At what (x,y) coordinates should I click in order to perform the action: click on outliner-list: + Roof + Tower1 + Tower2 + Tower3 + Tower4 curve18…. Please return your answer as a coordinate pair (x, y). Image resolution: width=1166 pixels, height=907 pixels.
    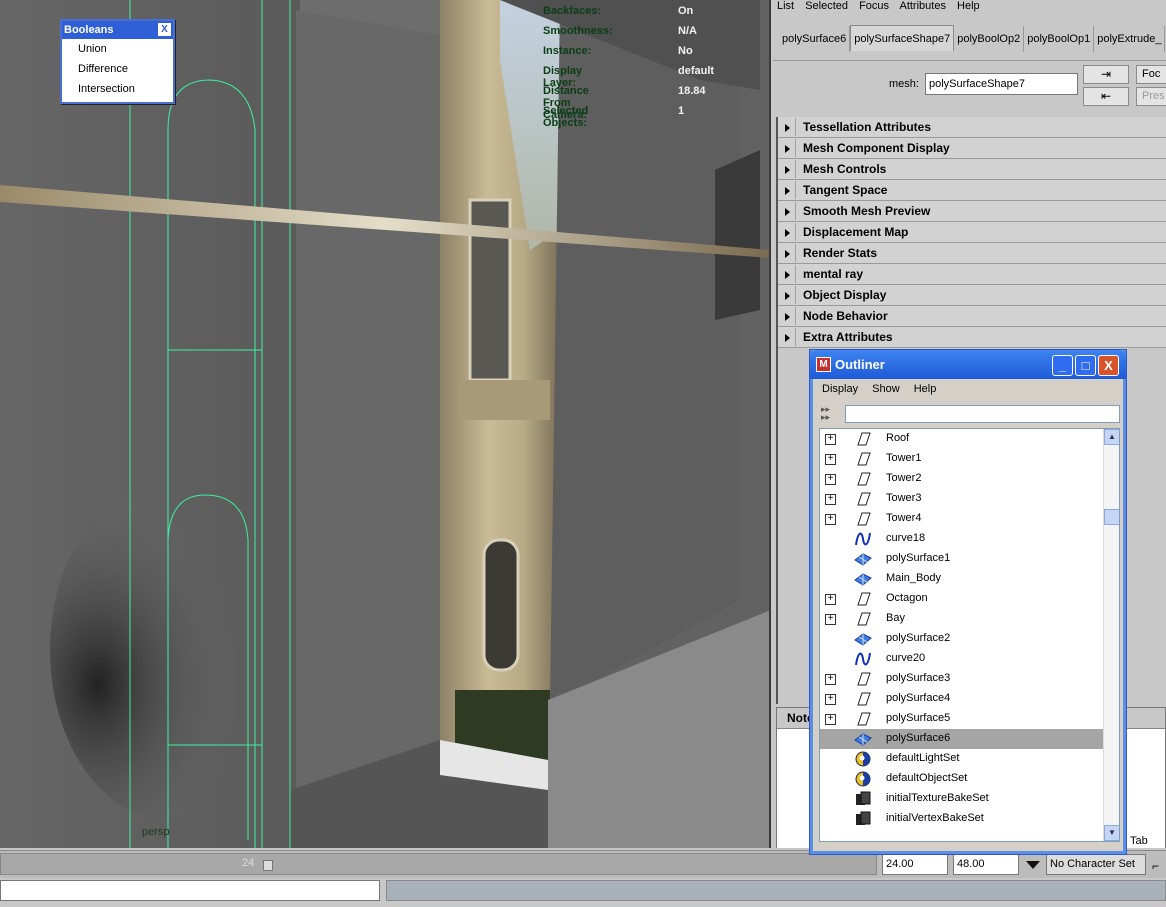
    Looking at the image, I should click on (969, 635).